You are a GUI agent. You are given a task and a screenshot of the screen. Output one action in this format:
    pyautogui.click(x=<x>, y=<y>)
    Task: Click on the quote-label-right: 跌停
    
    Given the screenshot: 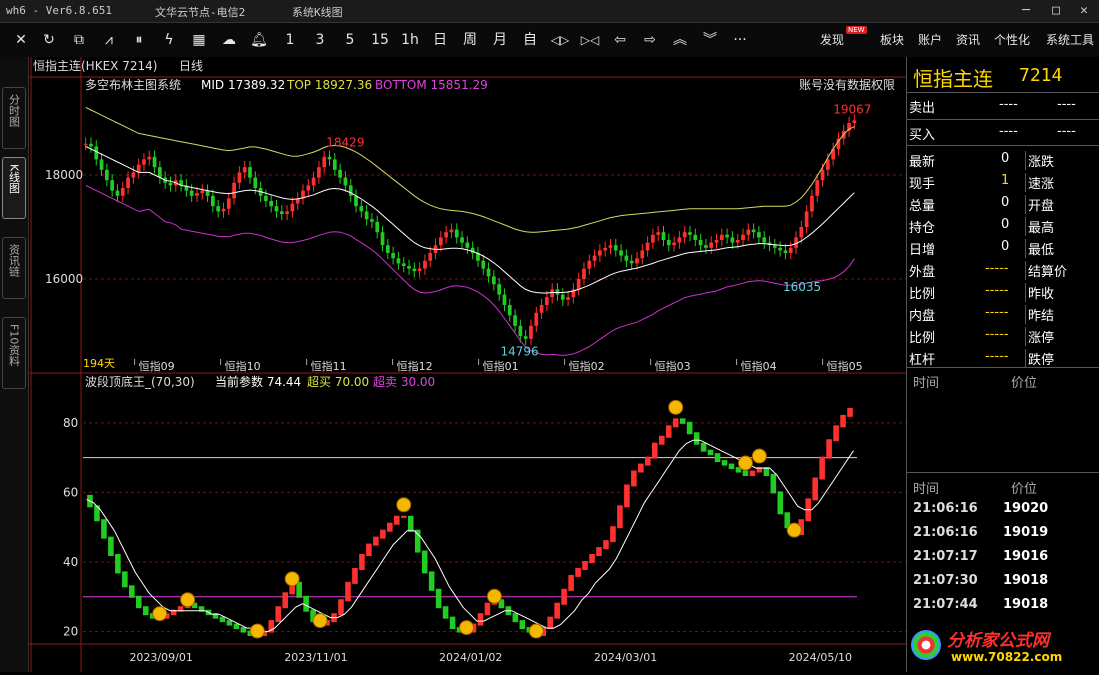 What is the action you would take?
    pyautogui.click(x=1039, y=358)
    